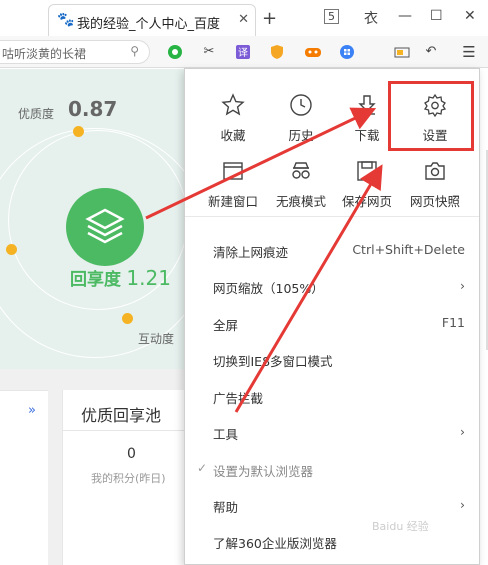 The width and height of the screenshot is (488, 565). I want to click on watermark: Baidu 经验, so click(400, 526).